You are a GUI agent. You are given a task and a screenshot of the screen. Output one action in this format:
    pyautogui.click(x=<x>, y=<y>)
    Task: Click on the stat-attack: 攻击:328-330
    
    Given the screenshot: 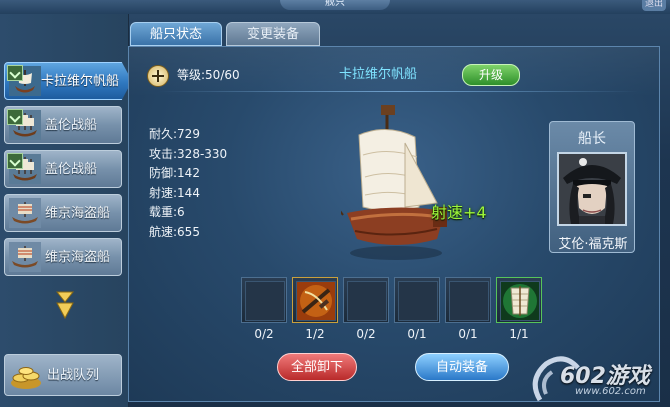 What is the action you would take?
    pyautogui.click(x=188, y=153)
    